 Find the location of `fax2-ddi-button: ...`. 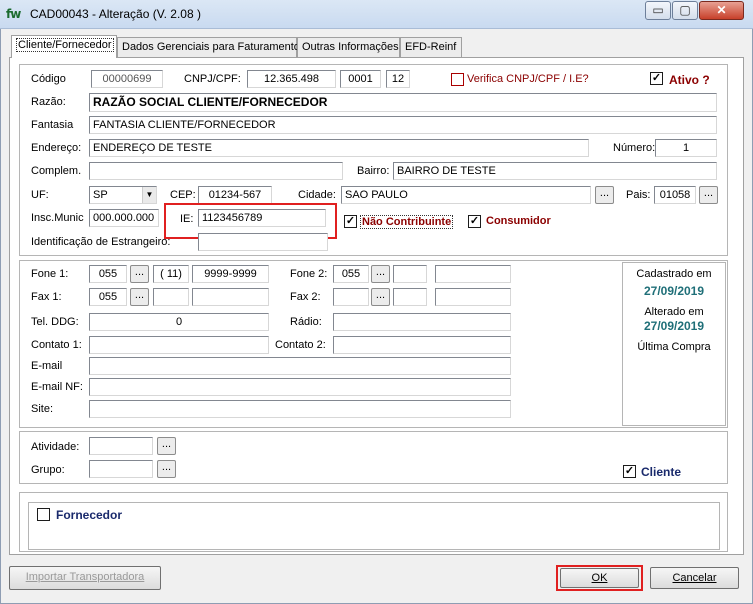

fax2-ddi-button: ... is located at coordinates (380, 297).